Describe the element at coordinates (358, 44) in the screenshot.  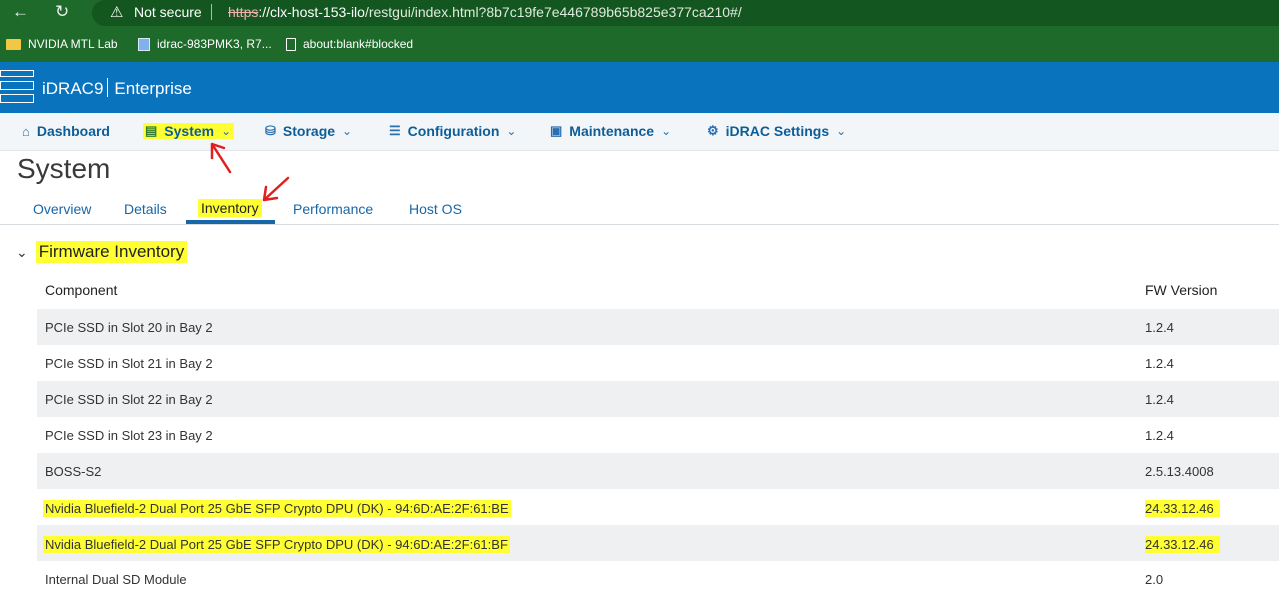
I see `bookmark-label: about:blank#blocked` at that location.